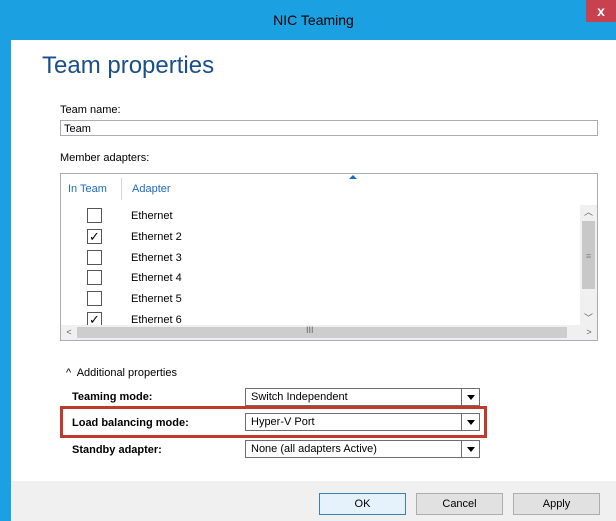 The width and height of the screenshot is (616, 521). I want to click on standby-adapter-select: None (all adapters Active), so click(362, 449).